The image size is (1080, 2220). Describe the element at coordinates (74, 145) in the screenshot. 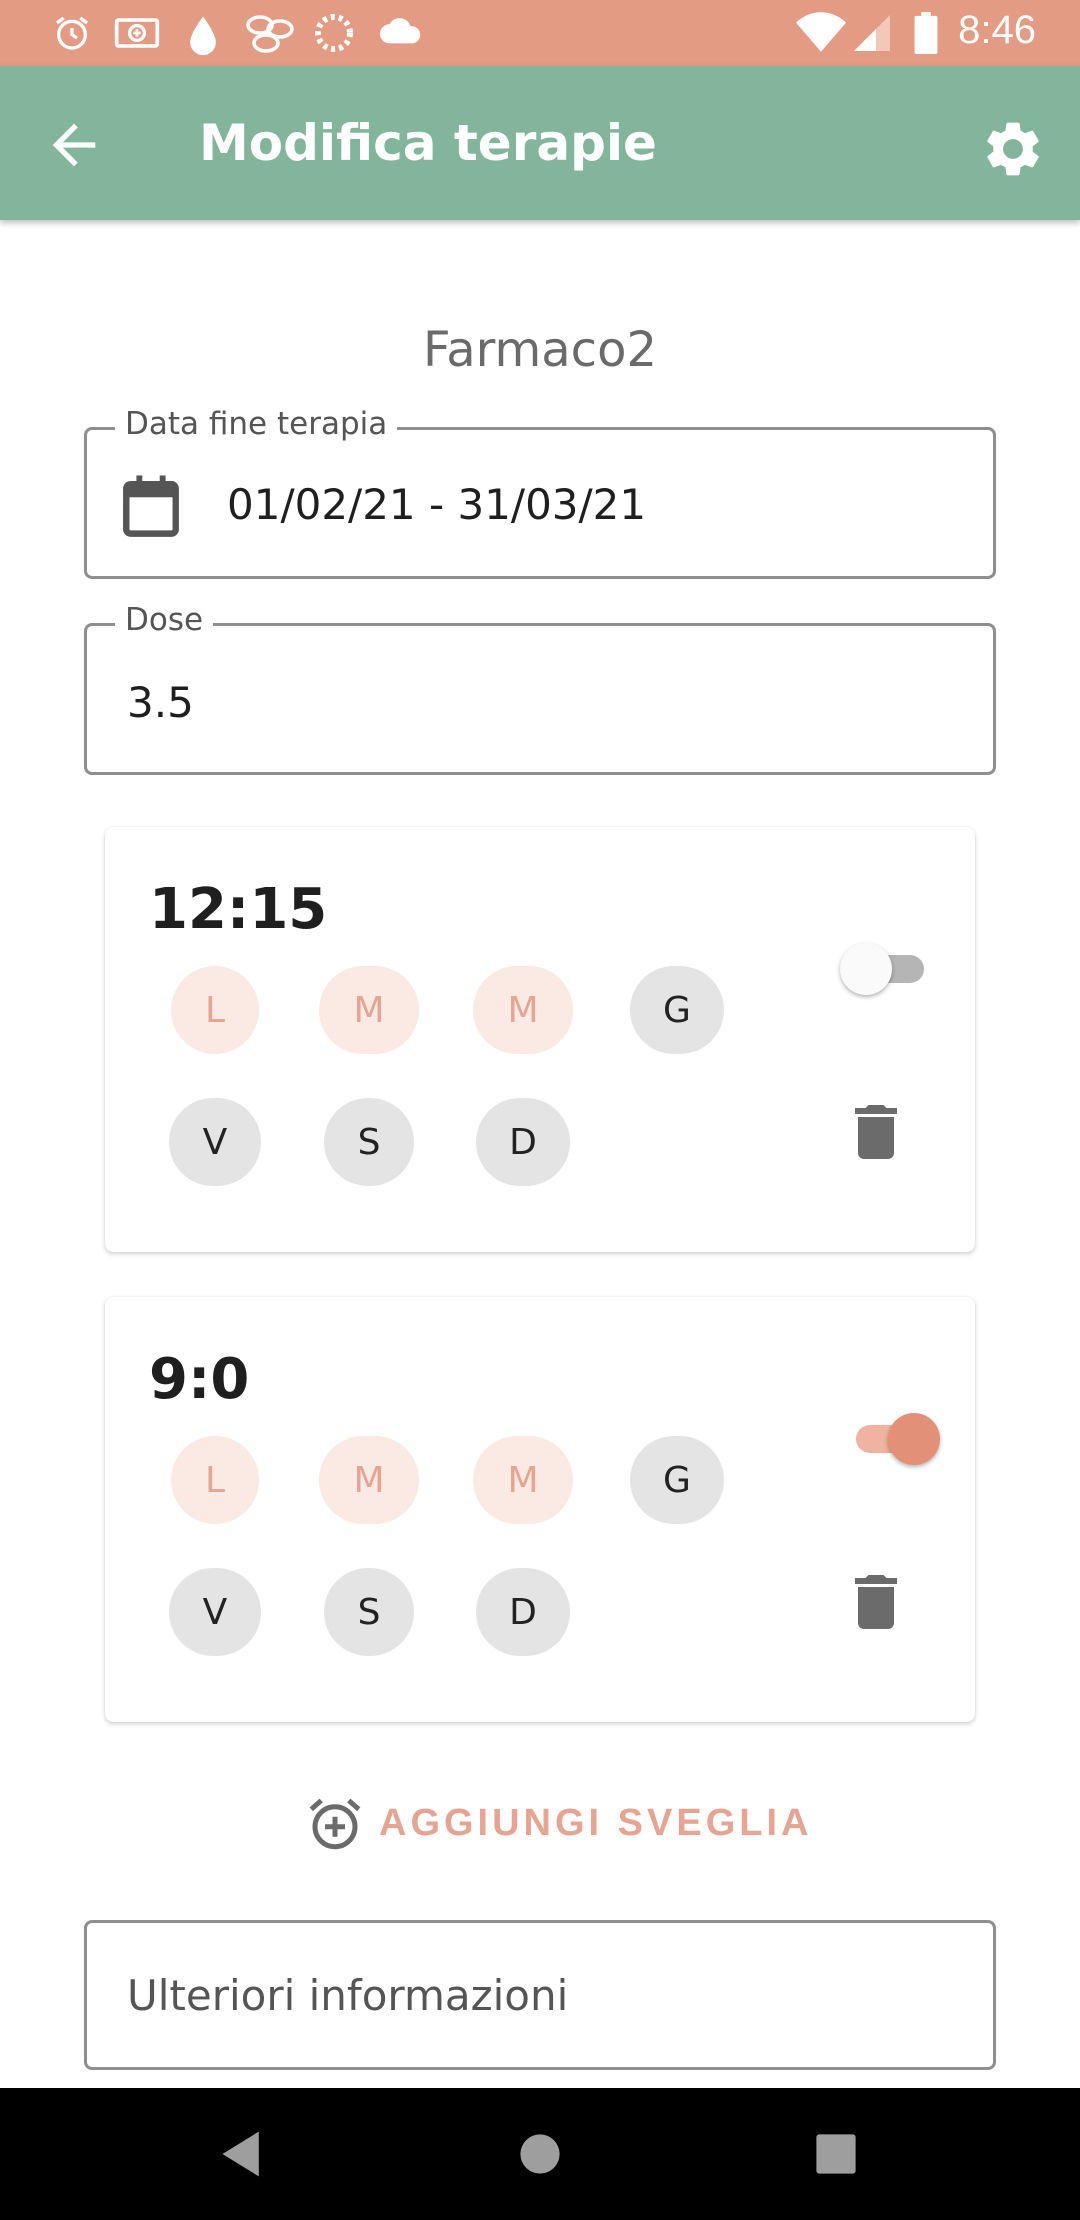

I see `arrow-back-icon` at that location.